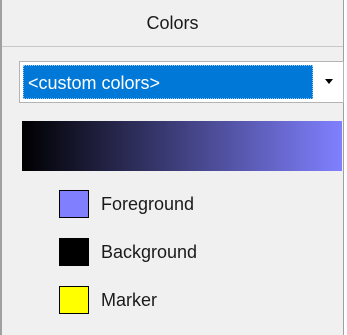  I want to click on color-scheme-selected-value: <custom colors>, so click(168, 82).